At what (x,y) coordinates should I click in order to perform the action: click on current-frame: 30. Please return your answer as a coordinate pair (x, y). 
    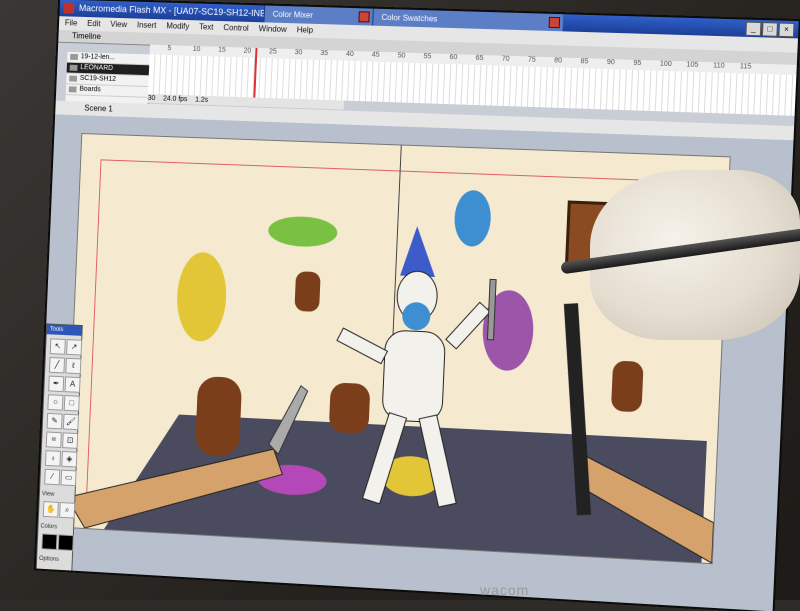
    Looking at the image, I should click on (151, 98).